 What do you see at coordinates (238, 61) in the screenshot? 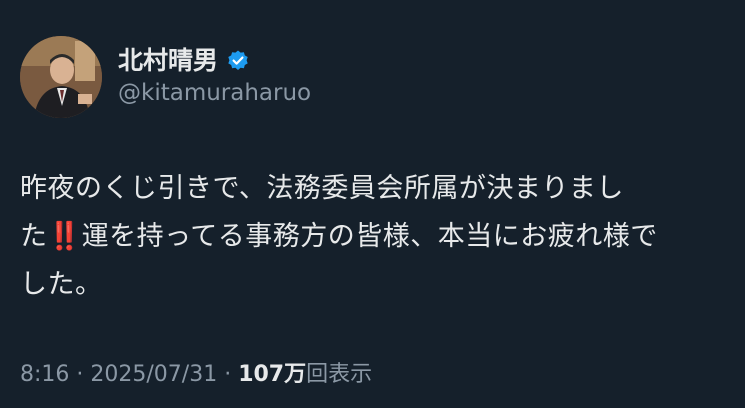
I see `verified-badge-icon` at bounding box center [238, 61].